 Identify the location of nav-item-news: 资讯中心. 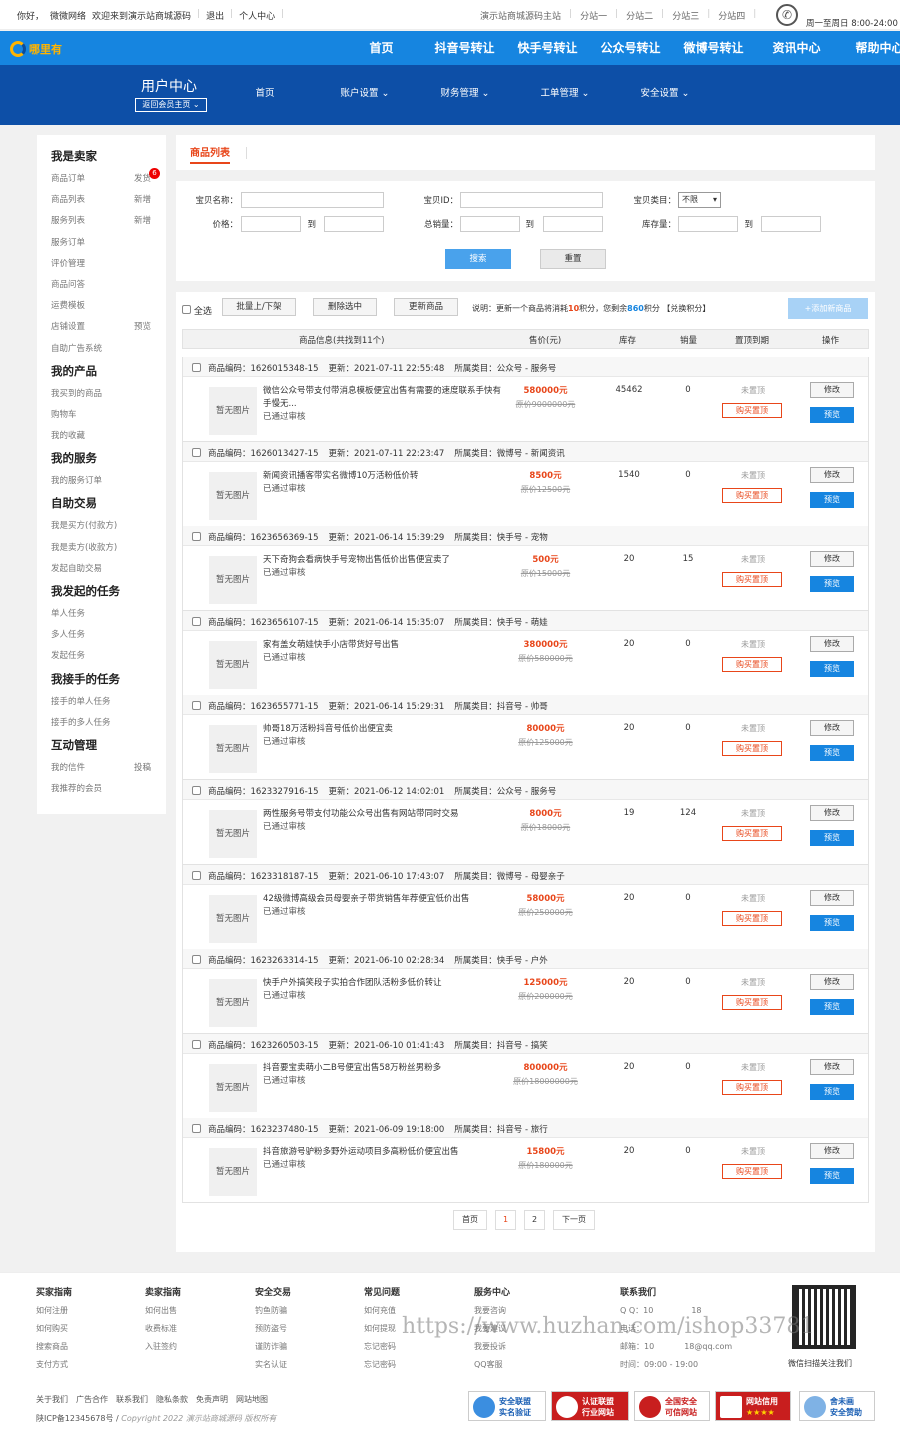
(796, 48).